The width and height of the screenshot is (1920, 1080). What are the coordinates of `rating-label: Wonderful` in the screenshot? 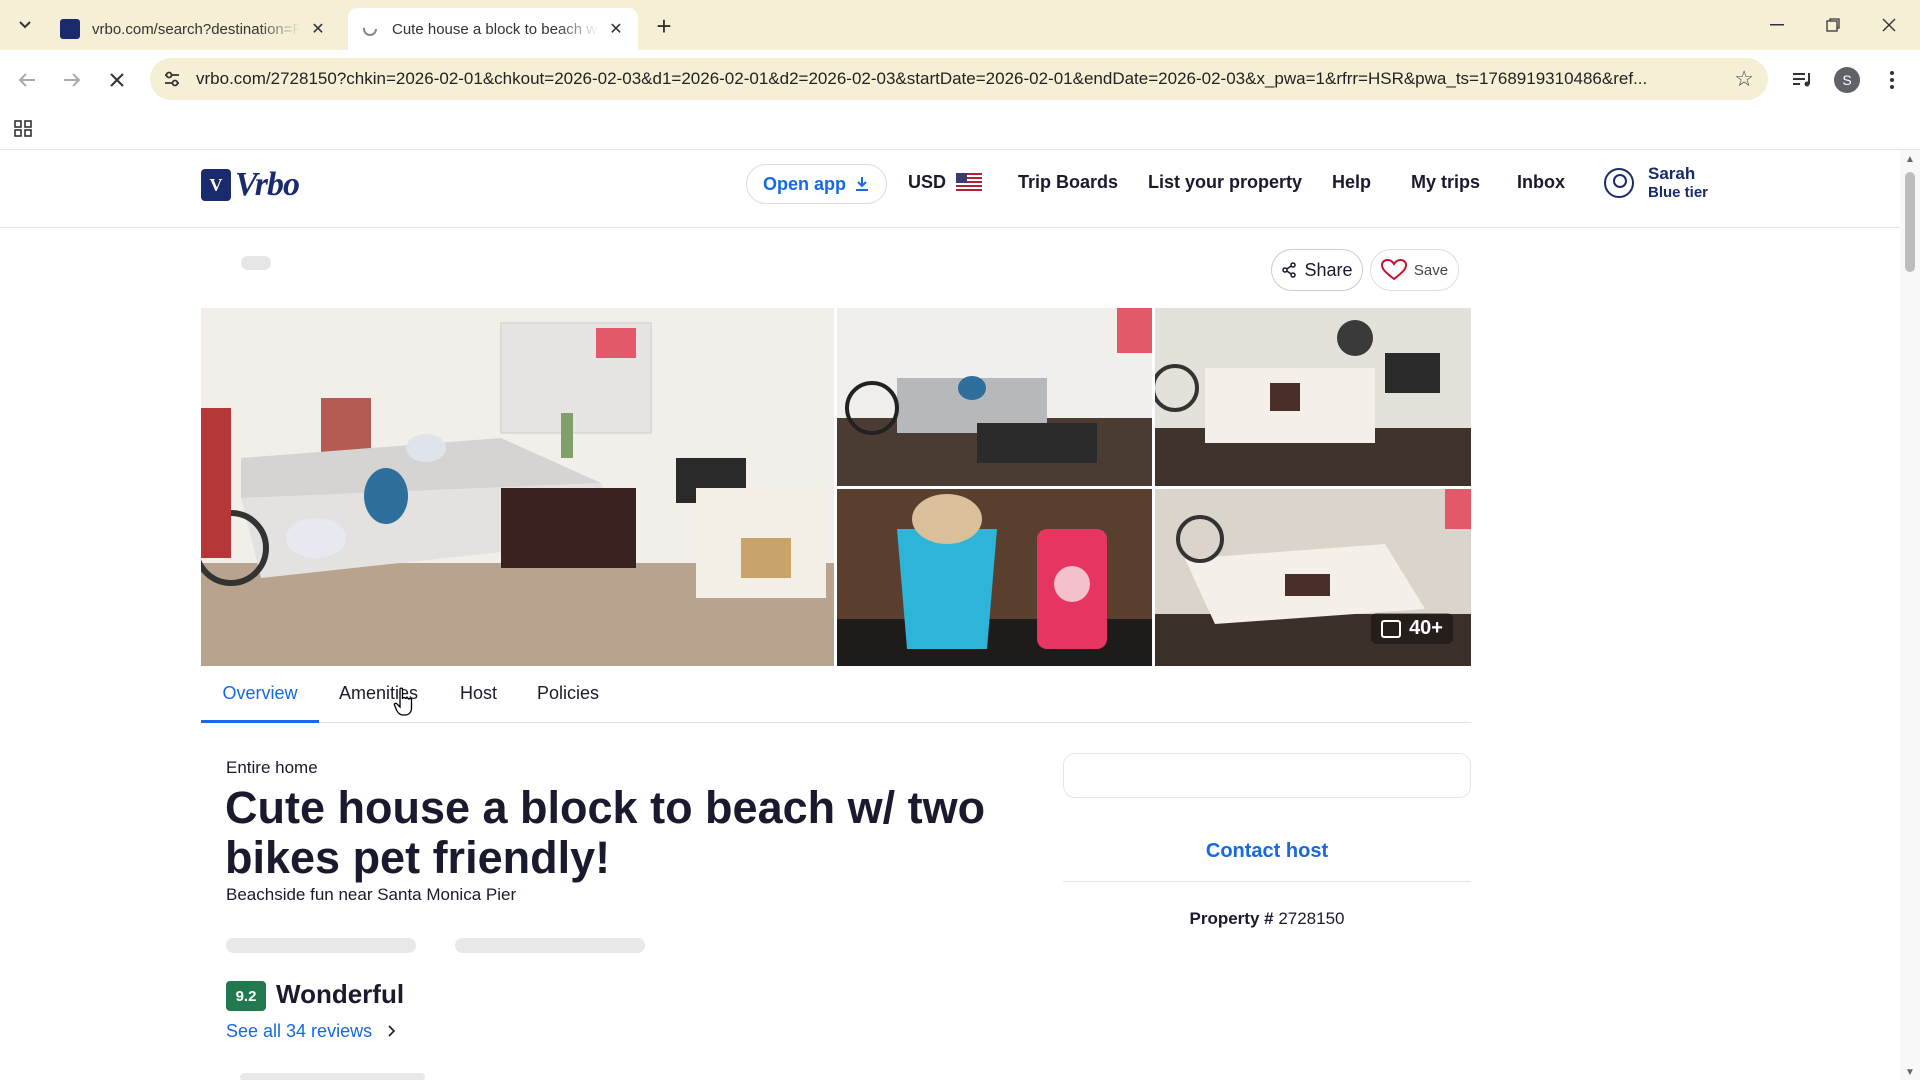 It's located at (340, 994).